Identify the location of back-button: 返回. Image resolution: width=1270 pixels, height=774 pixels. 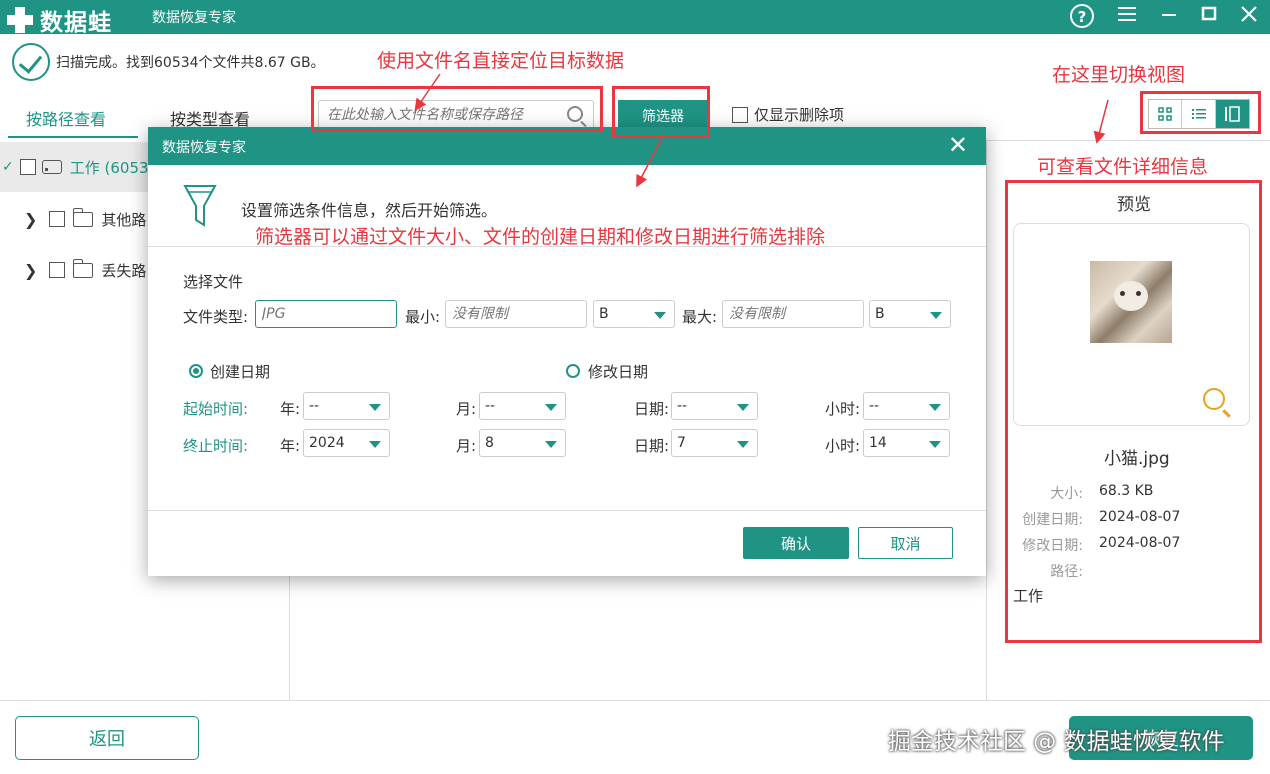
(107, 738).